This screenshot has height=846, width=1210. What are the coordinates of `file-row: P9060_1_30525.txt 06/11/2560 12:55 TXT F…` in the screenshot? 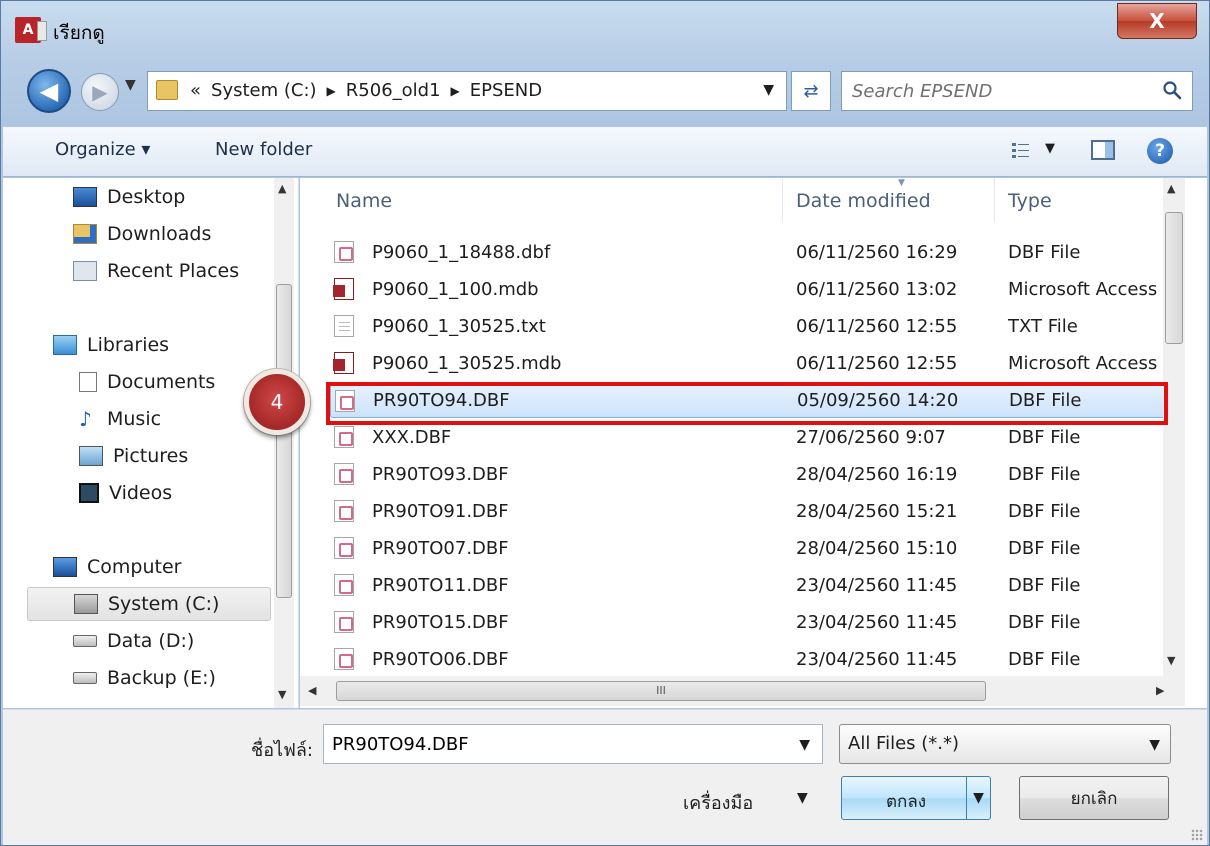 It's located at (749, 326).